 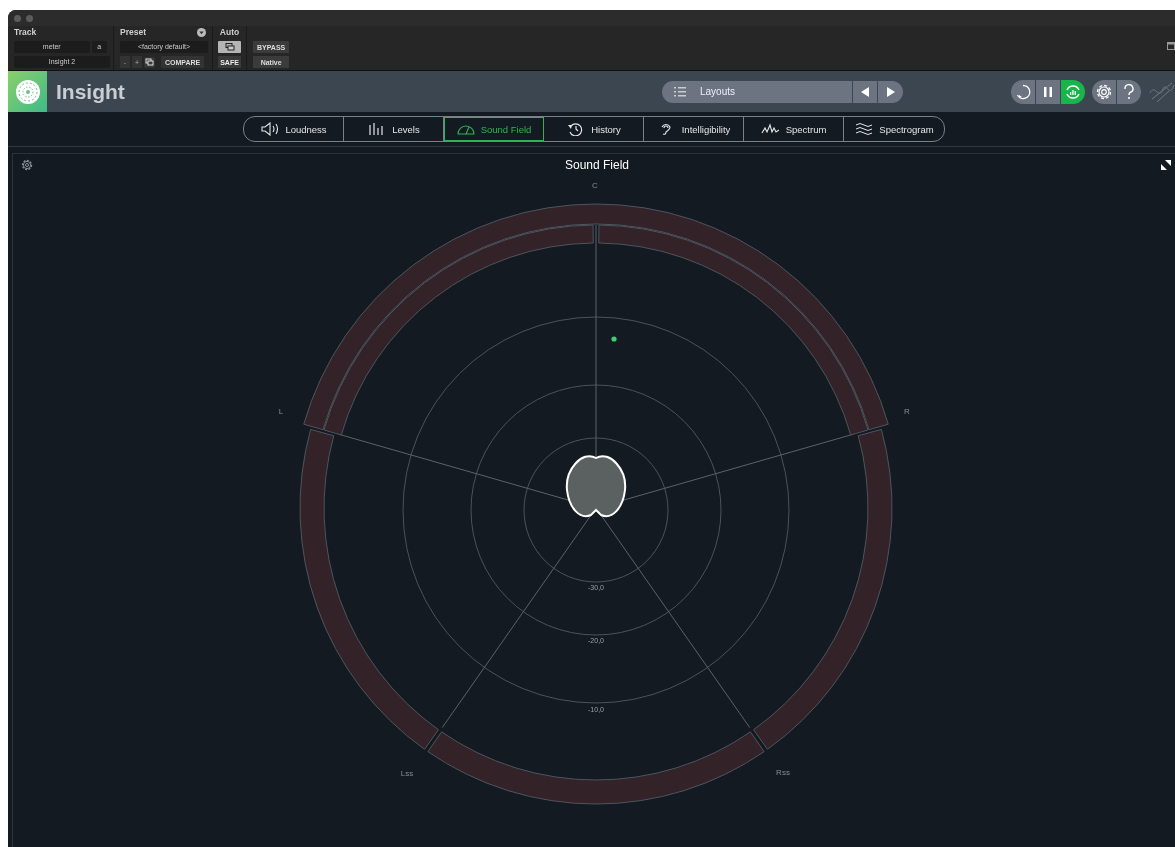 I want to click on help-icon, so click(x=1129, y=91).